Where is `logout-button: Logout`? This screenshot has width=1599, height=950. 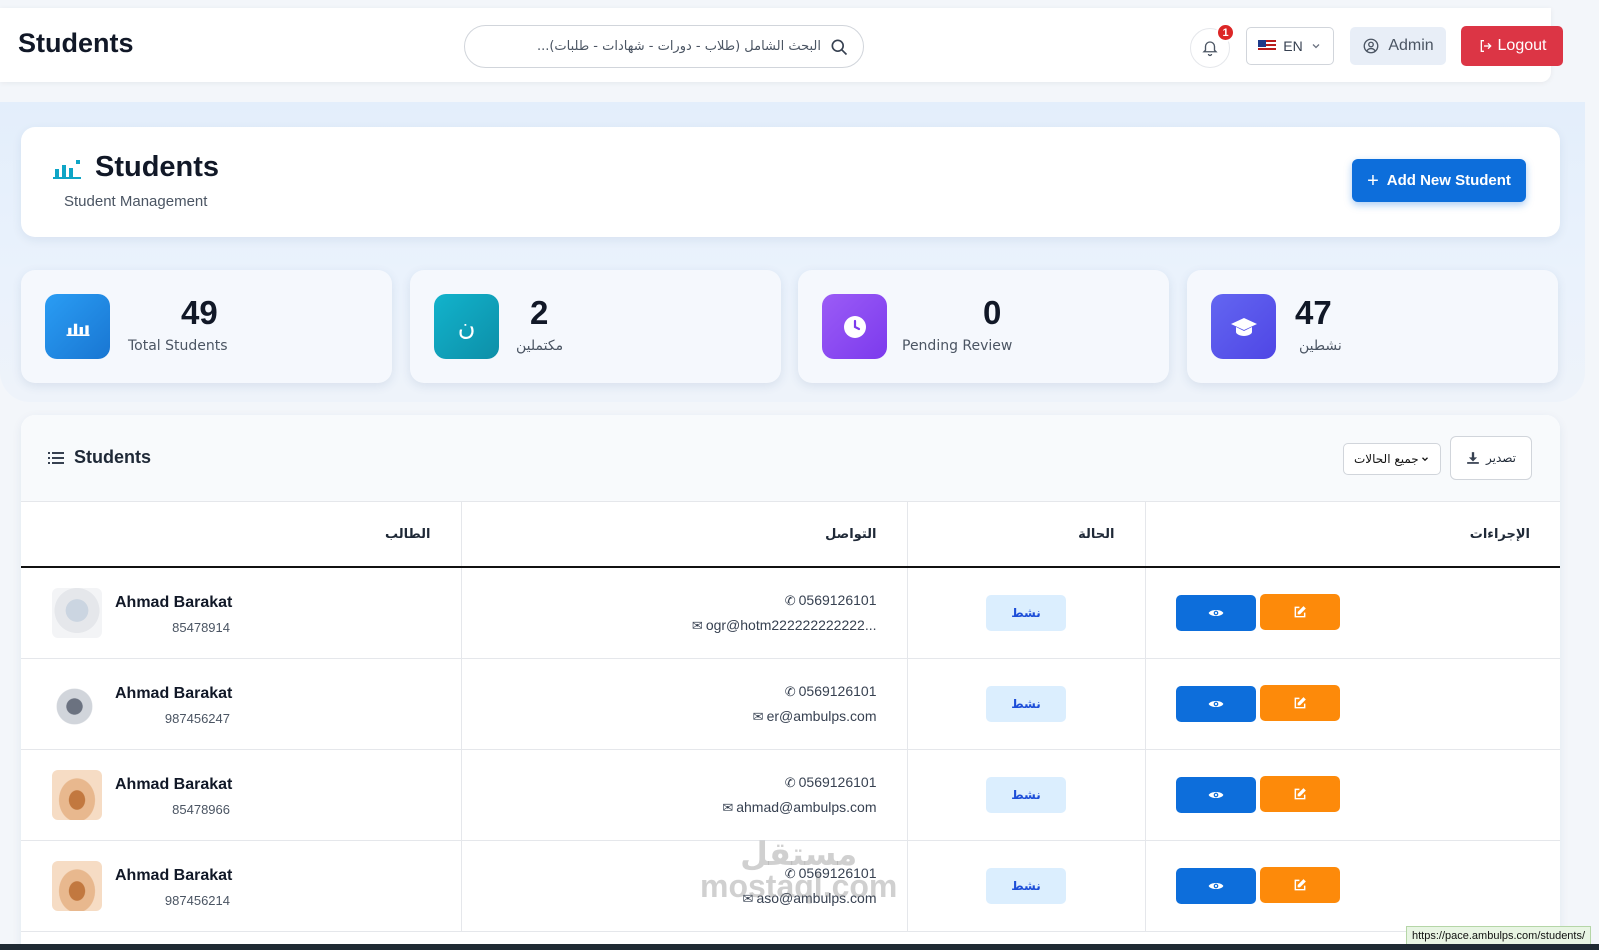
logout-button: Logout is located at coordinates (1512, 46).